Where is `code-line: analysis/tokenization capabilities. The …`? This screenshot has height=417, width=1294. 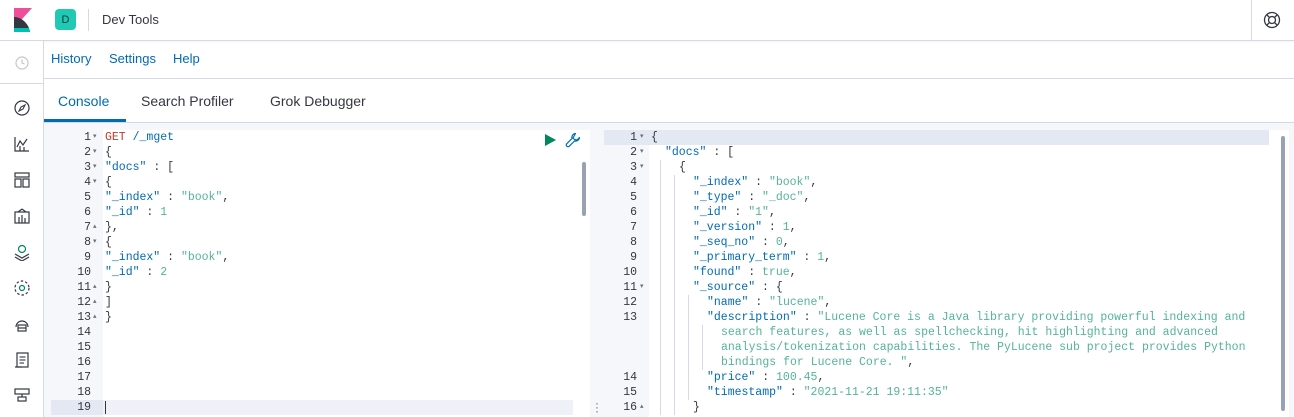
code-line: analysis/tokenization capabilities. The … is located at coordinates (983, 347).